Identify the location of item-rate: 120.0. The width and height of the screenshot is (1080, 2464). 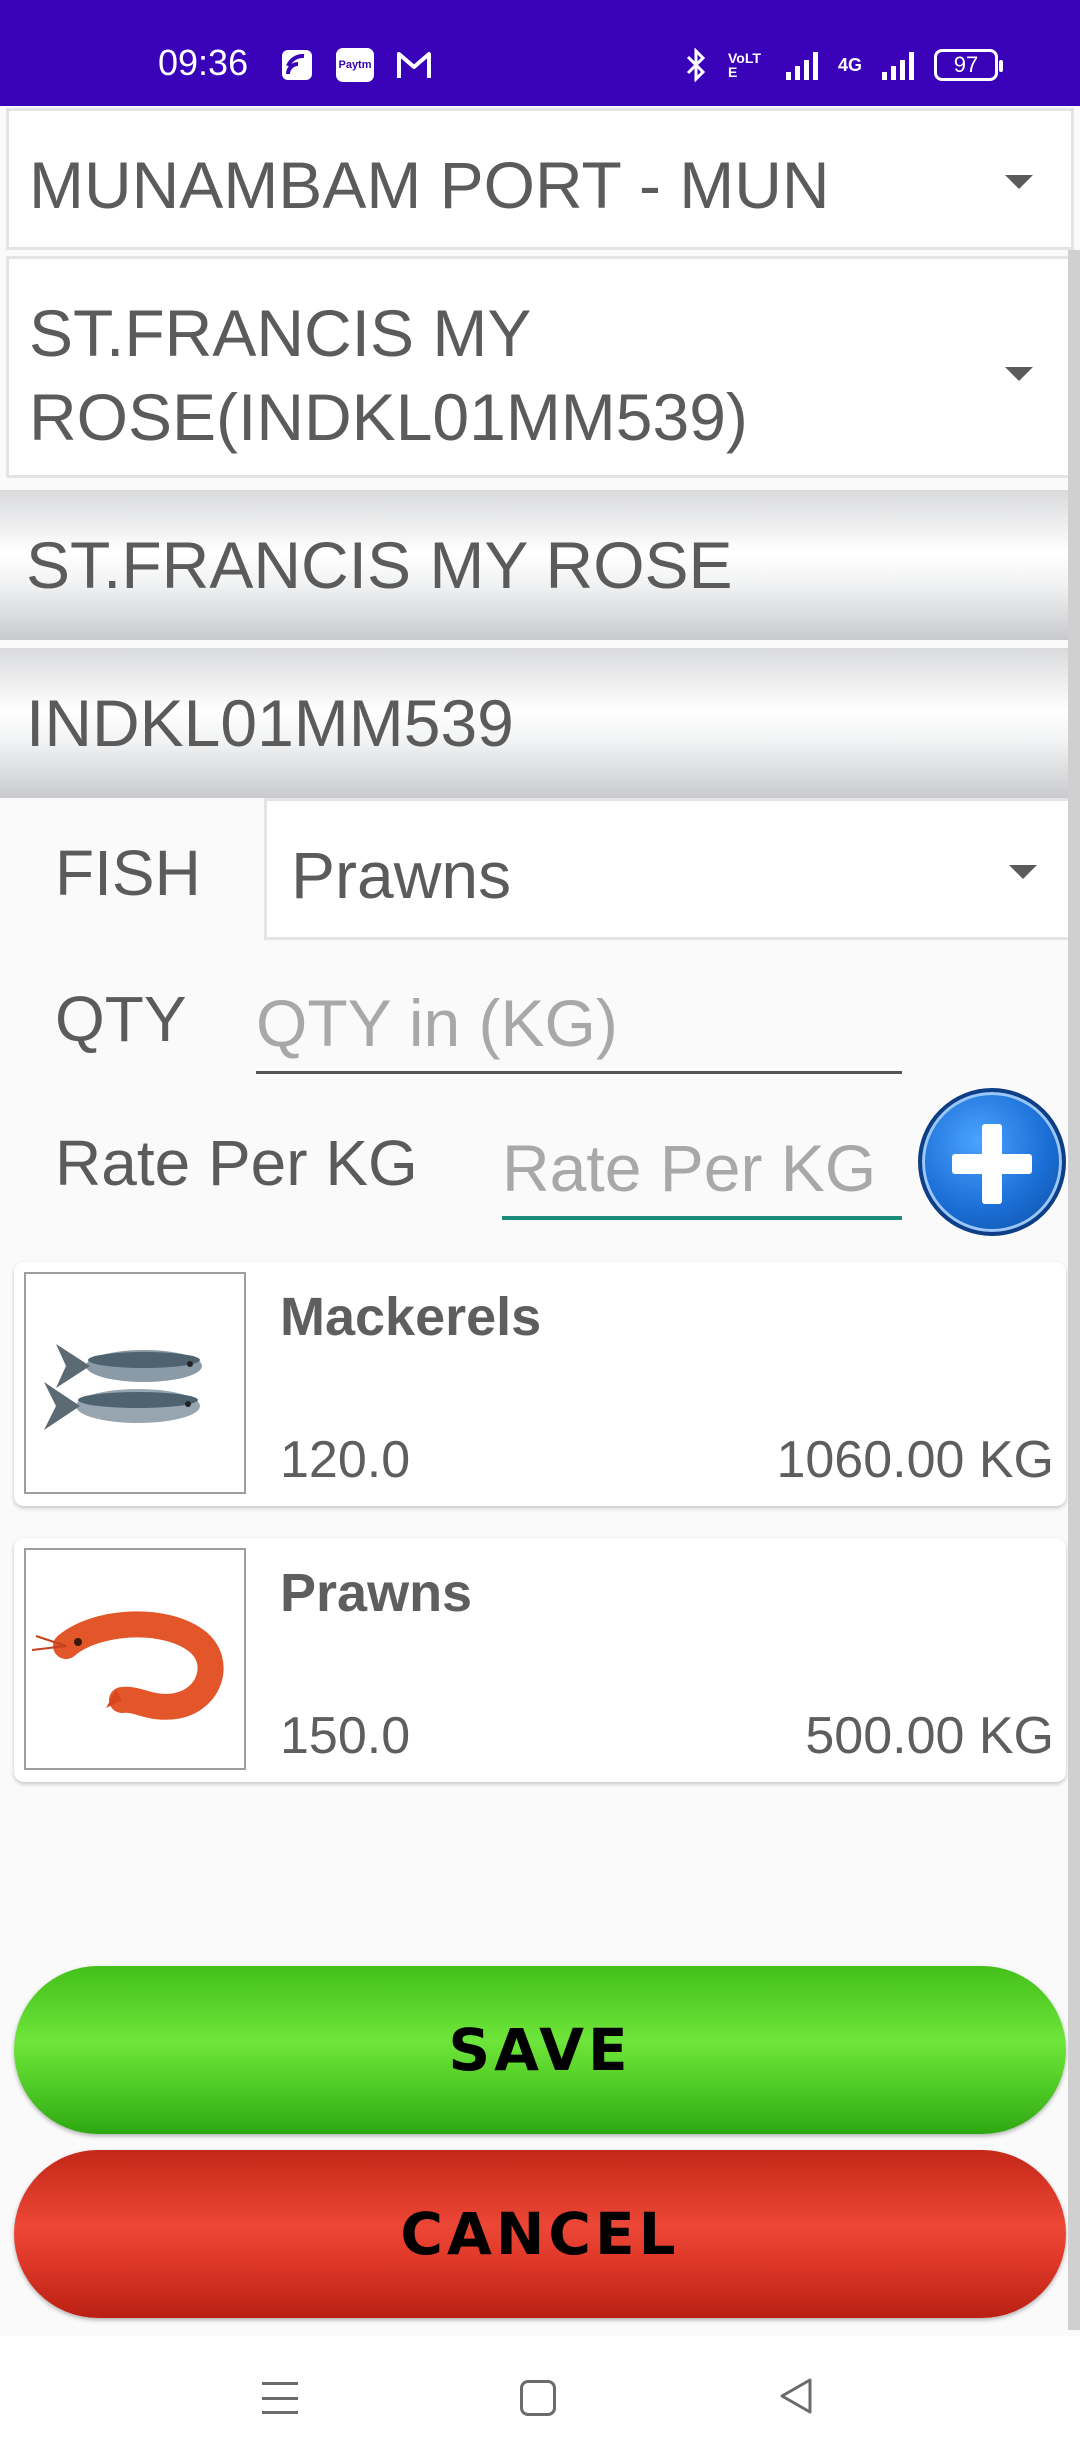
(345, 1460).